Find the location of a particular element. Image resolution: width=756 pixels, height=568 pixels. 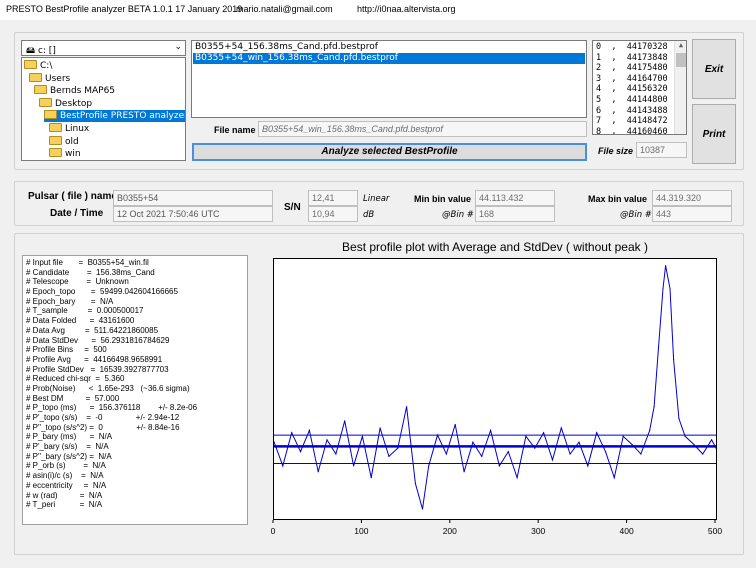

x-axis: 0 100 200 300 400 500 is located at coordinates (496, 528).